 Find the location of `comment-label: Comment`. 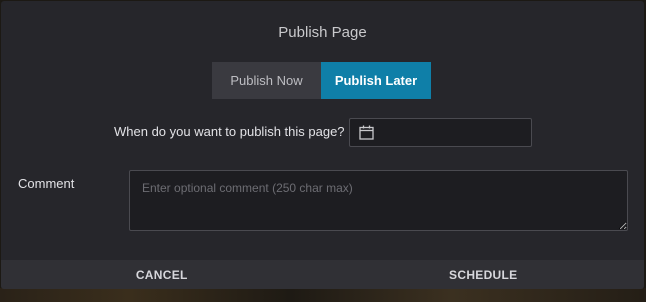

comment-label: Comment is located at coordinates (46, 183).